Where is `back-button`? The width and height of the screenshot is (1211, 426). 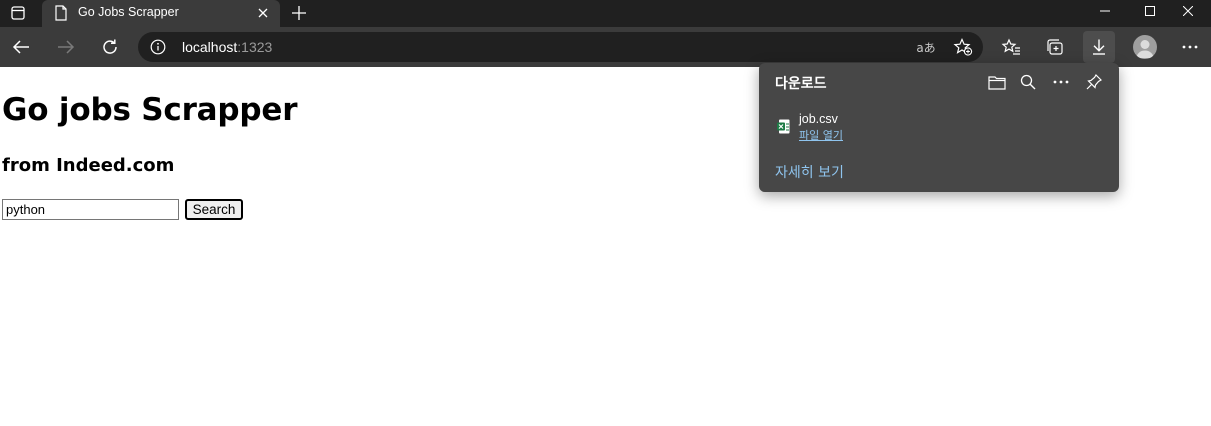 back-button is located at coordinates (21, 47).